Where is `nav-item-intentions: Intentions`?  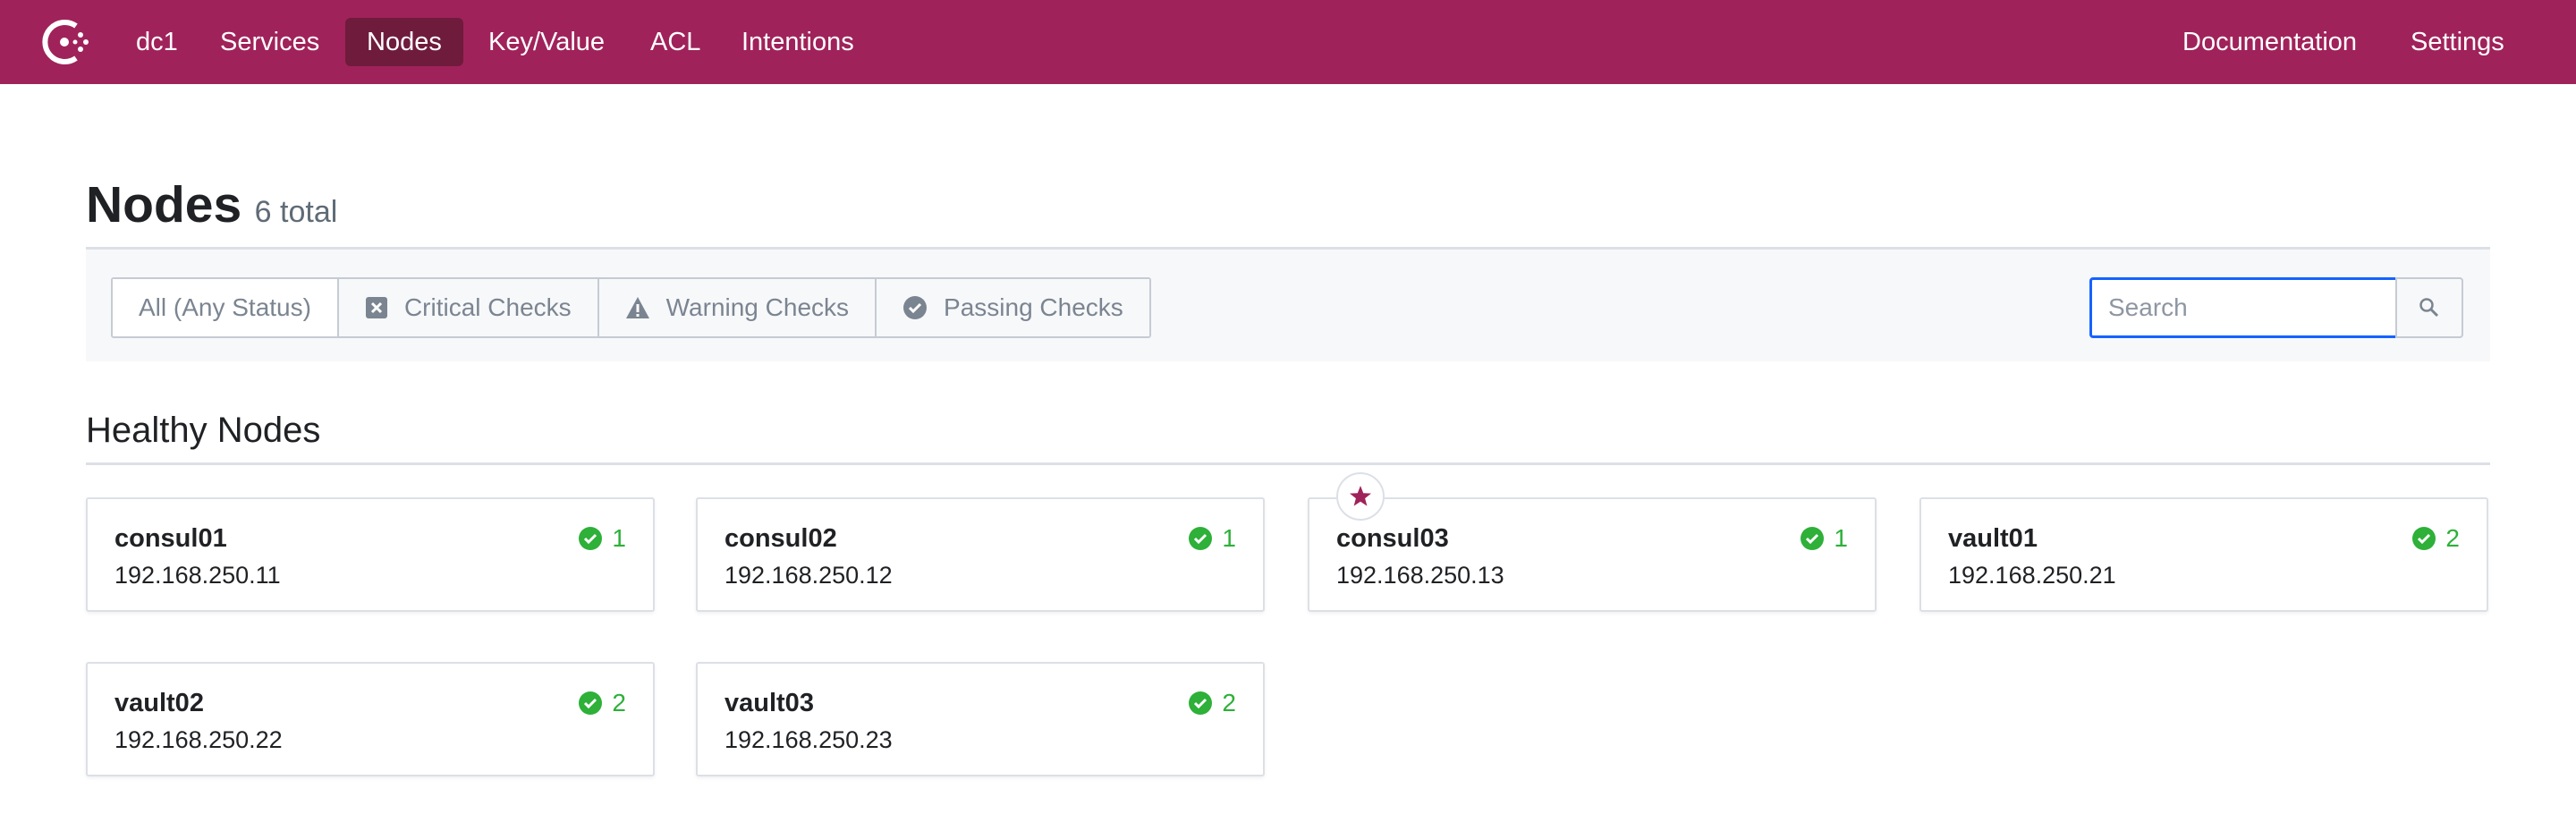 nav-item-intentions: Intentions is located at coordinates (798, 42).